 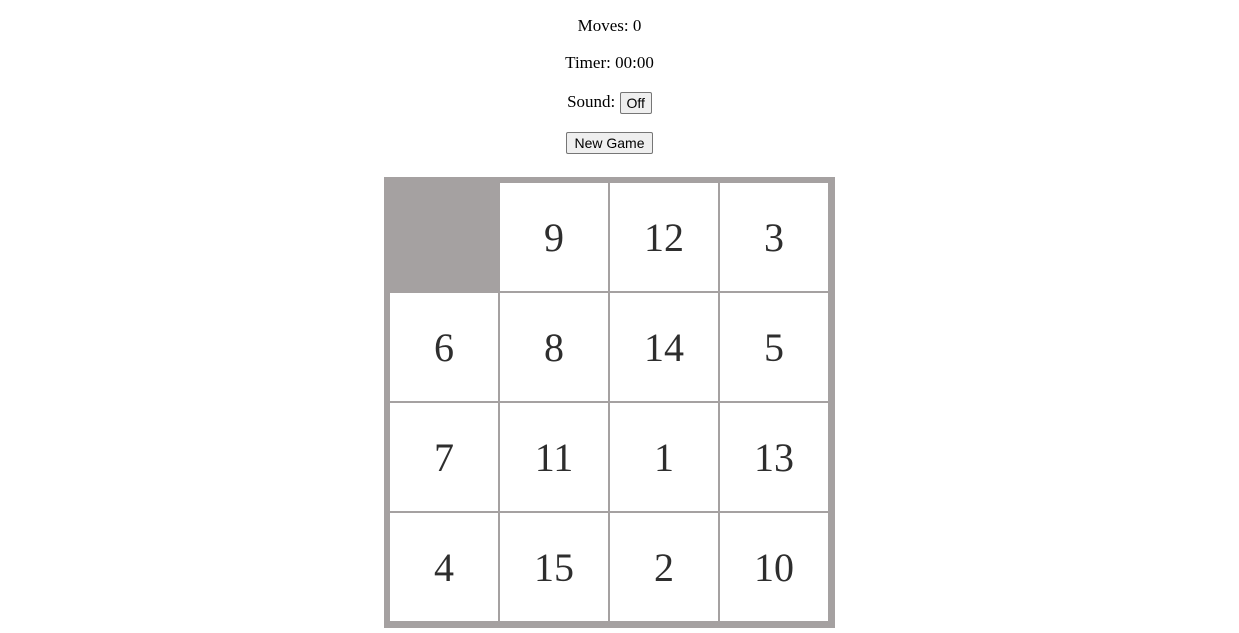 I want to click on sound-control: Sound: Off, so click(x=609, y=103).